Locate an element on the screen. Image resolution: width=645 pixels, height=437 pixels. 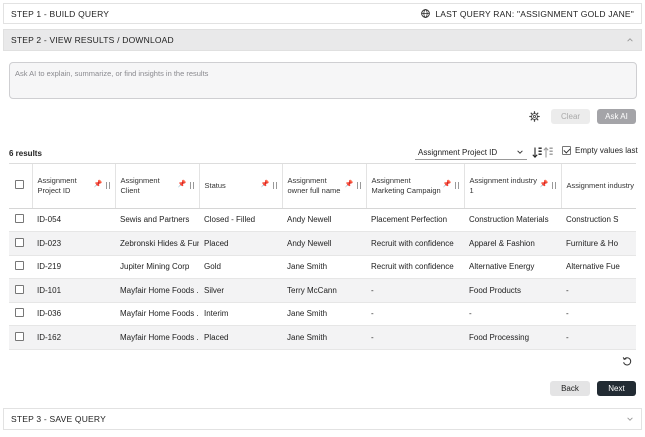
select-all-cell is located at coordinates (21, 186).